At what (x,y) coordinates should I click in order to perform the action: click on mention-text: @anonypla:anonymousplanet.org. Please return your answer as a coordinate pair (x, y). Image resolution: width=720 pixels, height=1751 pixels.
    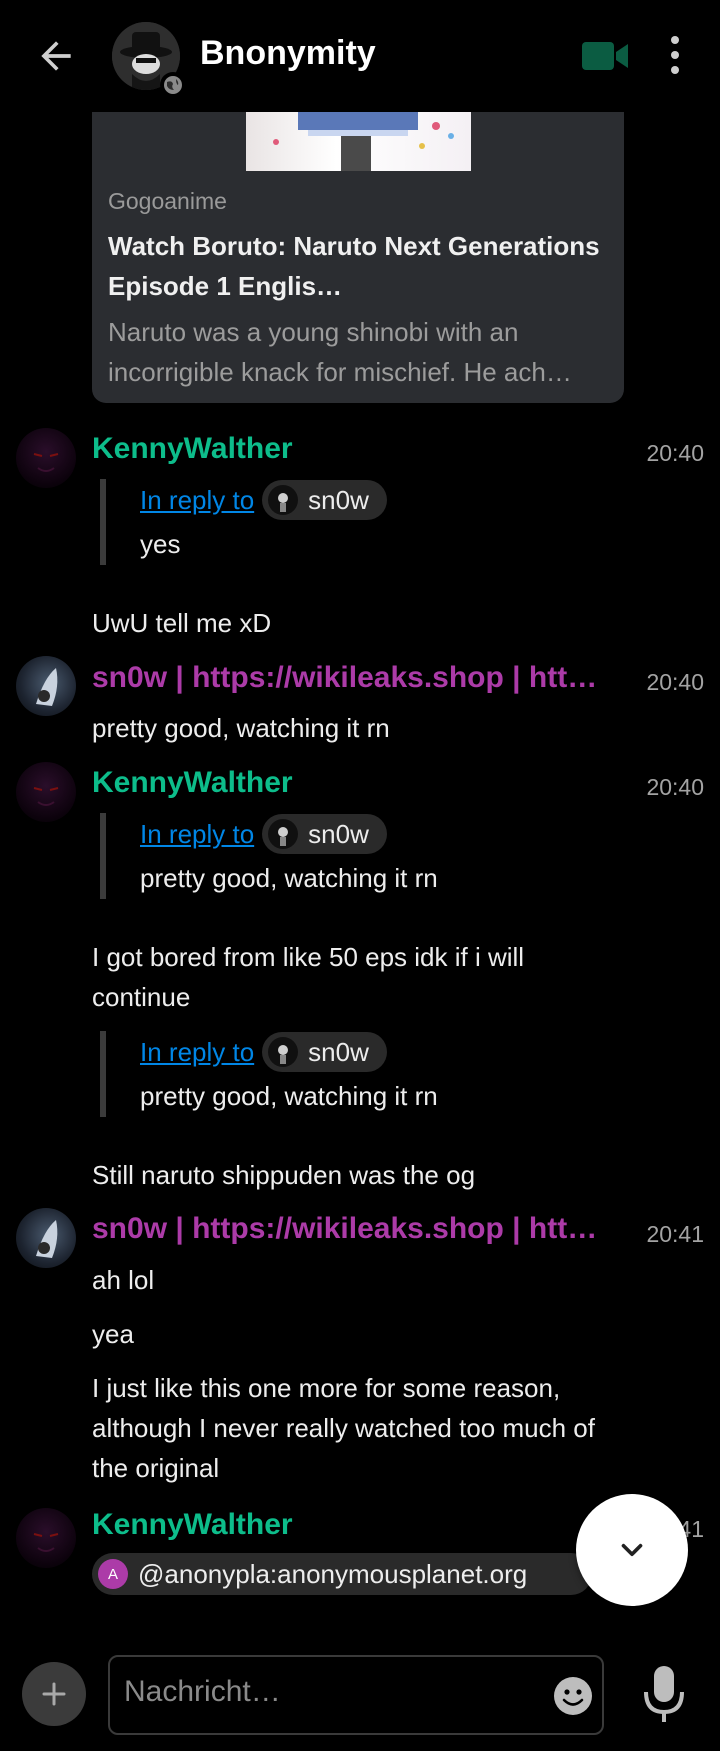
    Looking at the image, I should click on (333, 1573).